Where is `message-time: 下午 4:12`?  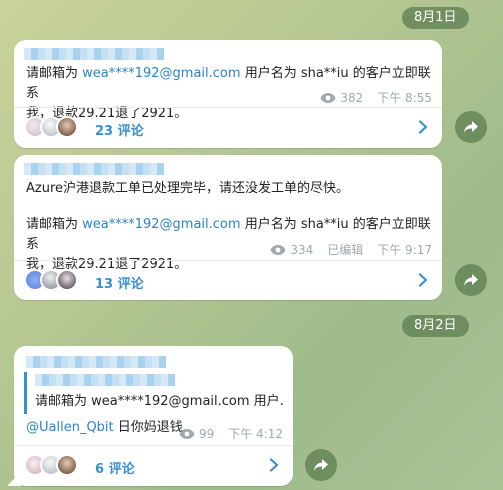
message-time: 下午 4:12 is located at coordinates (255, 434).